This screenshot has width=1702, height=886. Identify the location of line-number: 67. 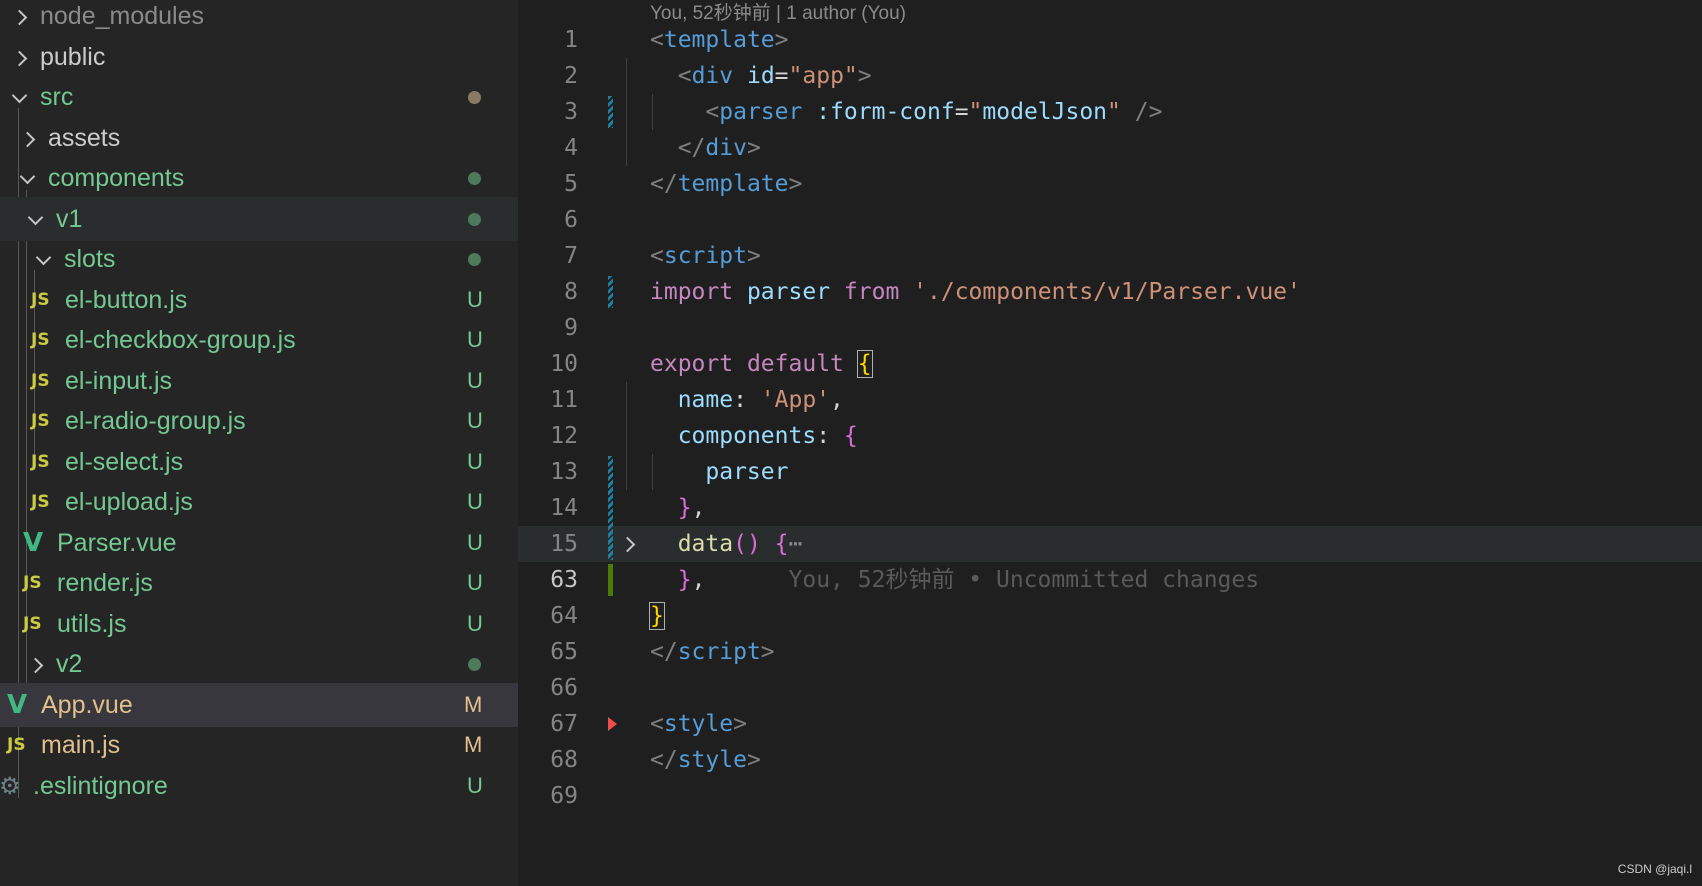
(548, 724).